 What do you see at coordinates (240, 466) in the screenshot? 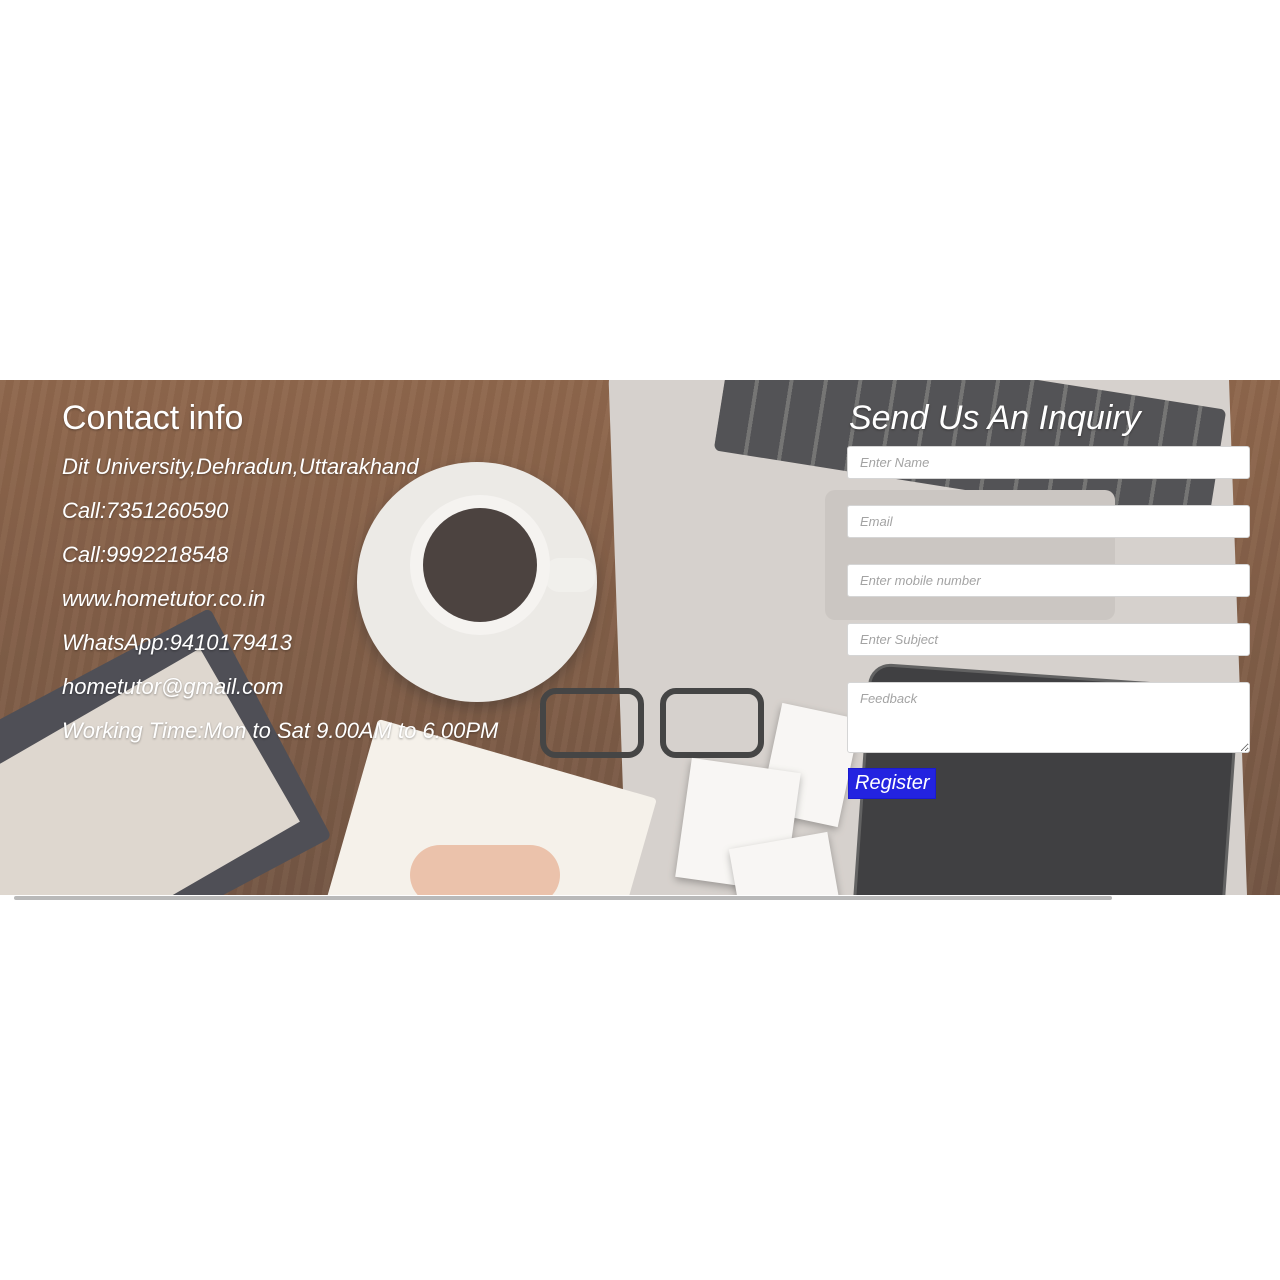
I see `contact-address: Dit University,Dehradun,Uttarakhand` at bounding box center [240, 466].